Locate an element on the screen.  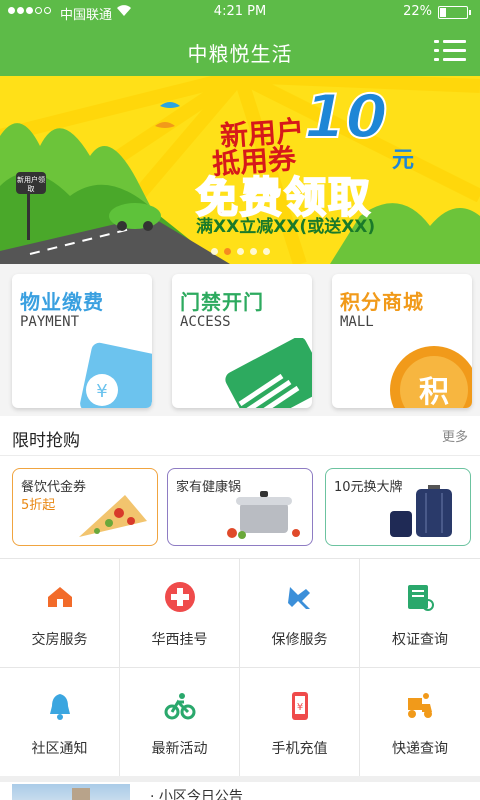
document-search-icon is located at coordinates (421, 598).